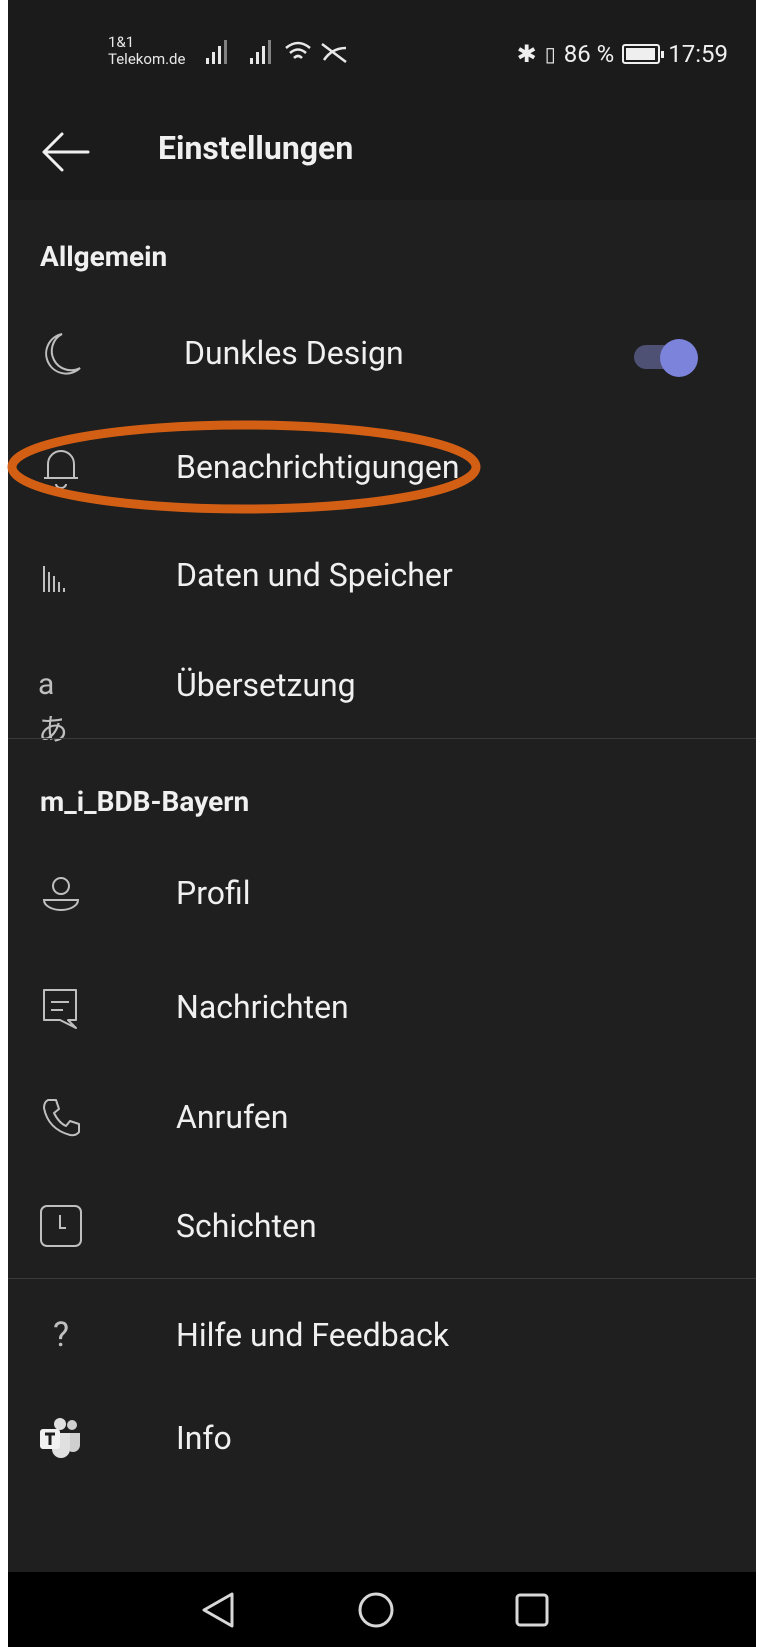  What do you see at coordinates (294, 353) in the screenshot?
I see `setting-label: Dunkles Design` at bounding box center [294, 353].